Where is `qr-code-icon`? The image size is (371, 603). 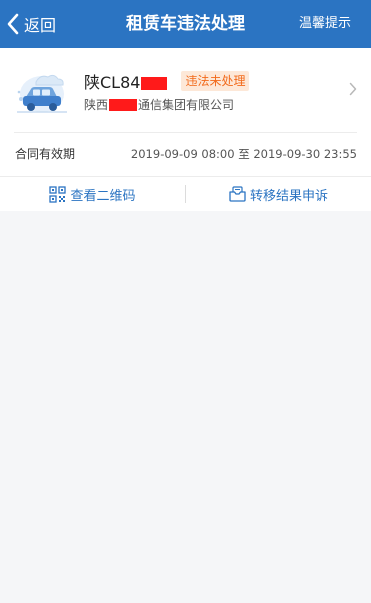 qr-code-icon is located at coordinates (58, 194).